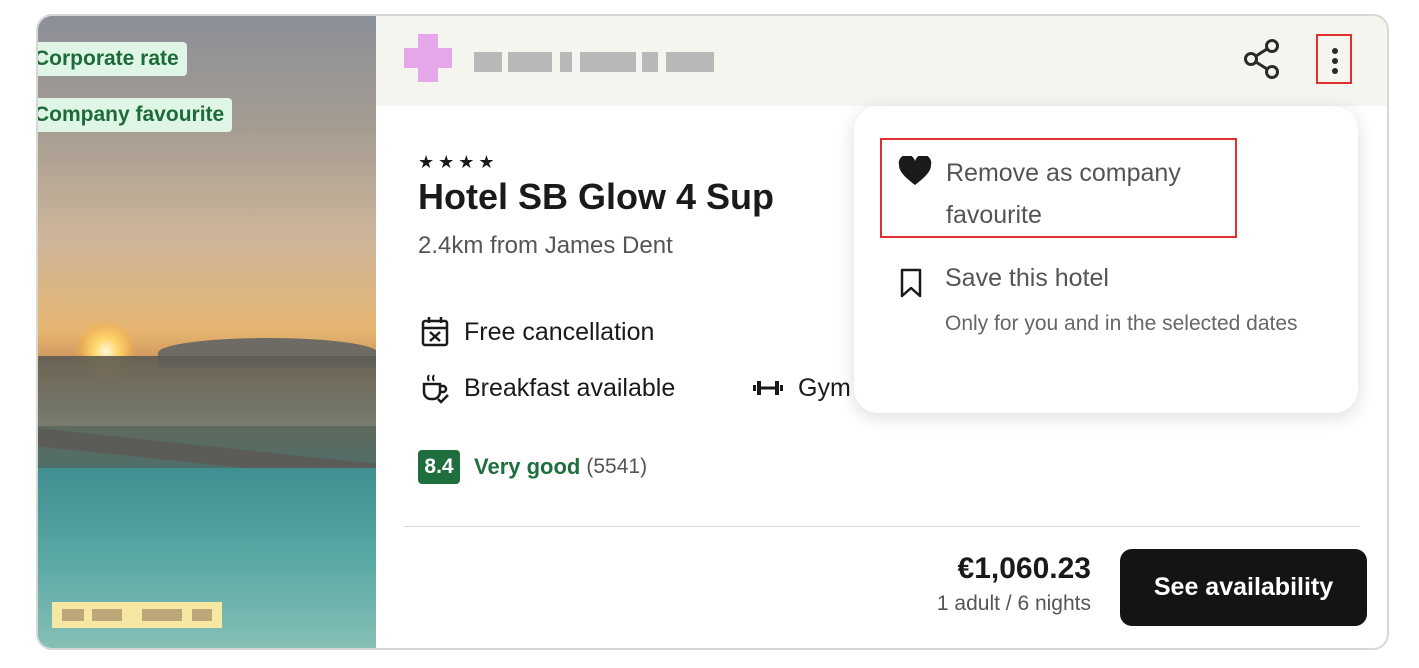 This screenshot has width=1419, height=668. I want to click on price-amount: €1,060.23, so click(1024, 568).